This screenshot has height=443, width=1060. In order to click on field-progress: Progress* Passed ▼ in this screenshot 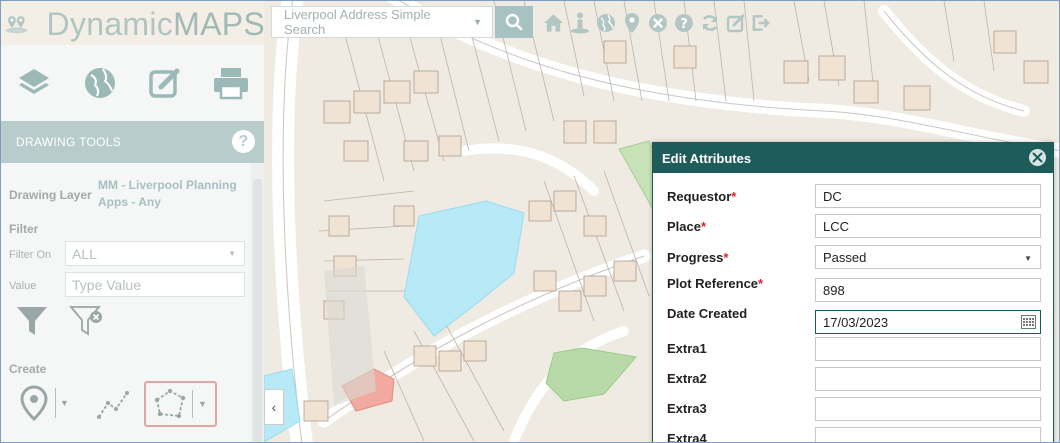, I will do `click(853, 258)`.